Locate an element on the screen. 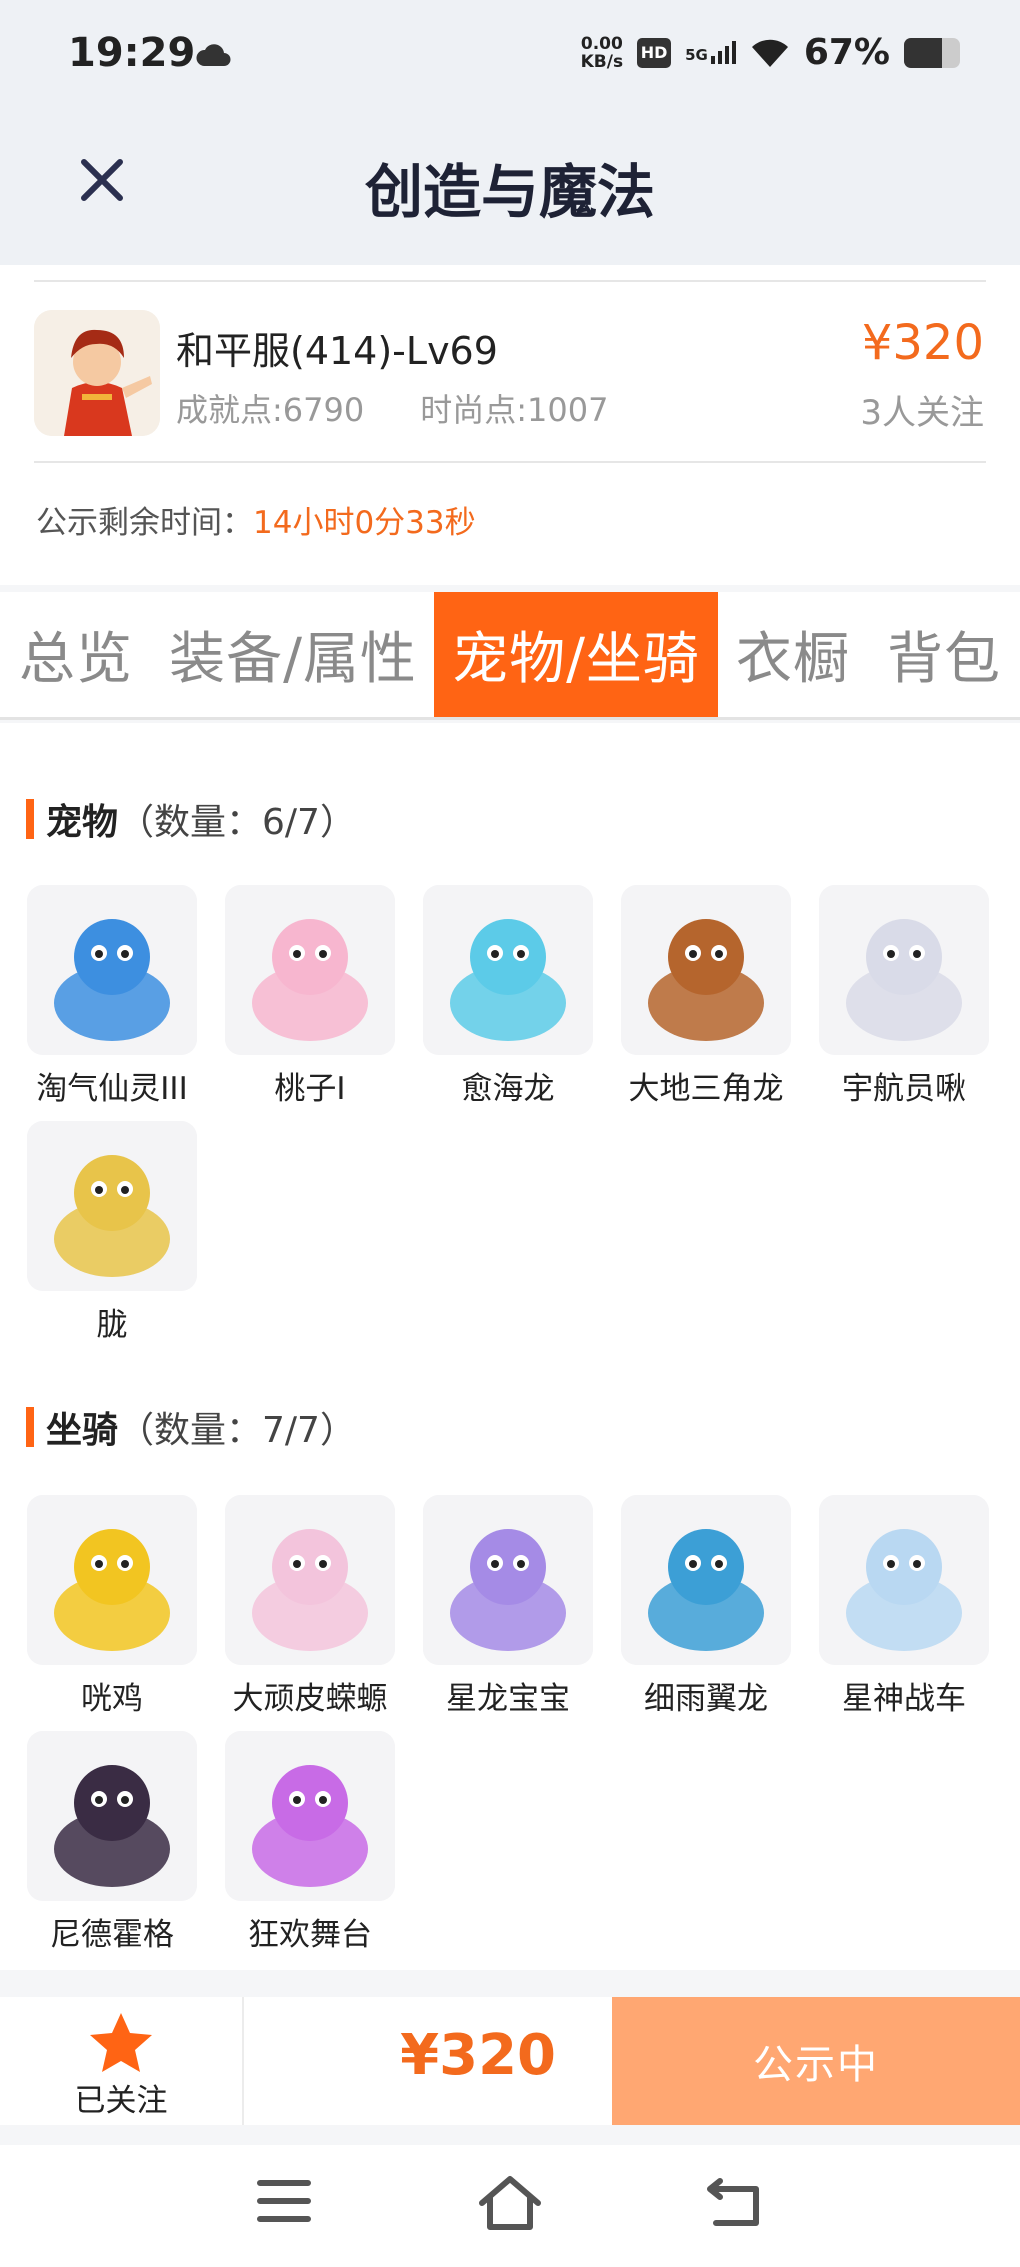 This screenshot has width=1020, height=2267. status-button: 公示中 is located at coordinates (816, 2061).